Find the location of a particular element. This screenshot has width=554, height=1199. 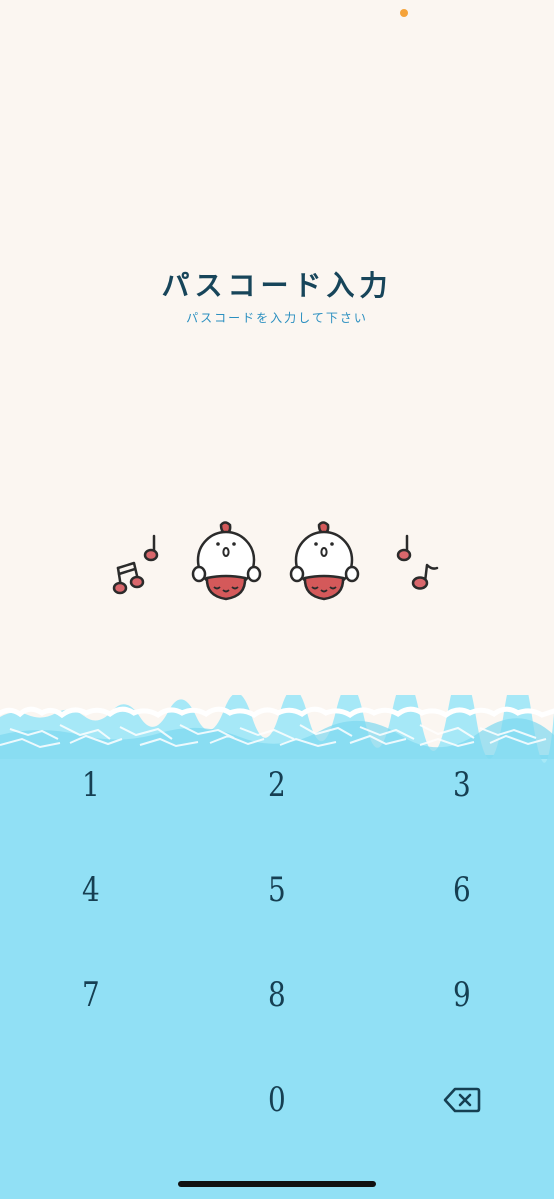

keypad-key-9: 9 is located at coordinates (462, 995).